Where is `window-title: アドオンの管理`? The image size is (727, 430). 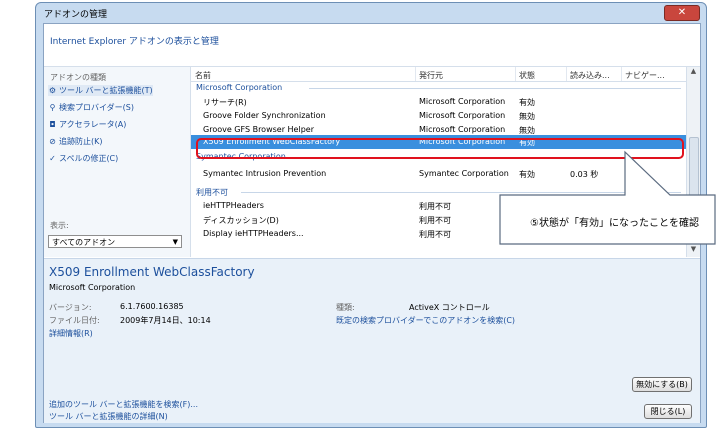 window-title: アドオンの管理 is located at coordinates (76, 15).